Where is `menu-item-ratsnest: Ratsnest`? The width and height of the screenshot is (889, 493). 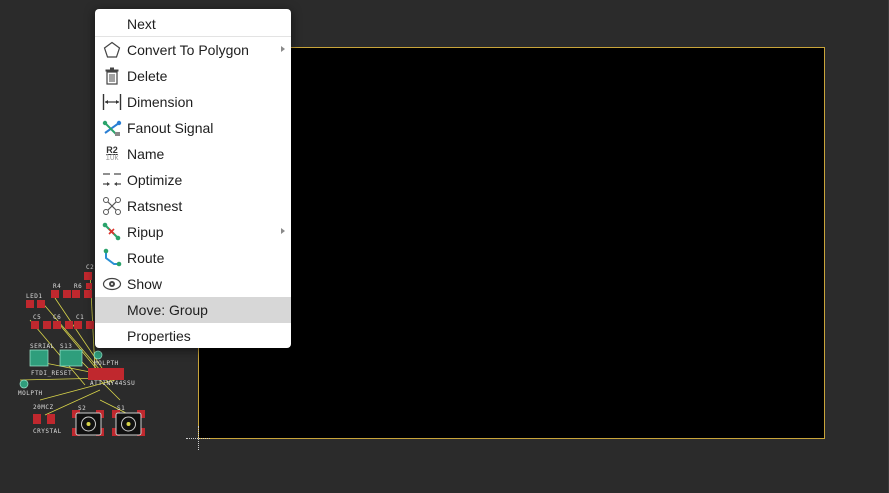
menu-item-ratsnest: Ratsnest is located at coordinates (193, 206).